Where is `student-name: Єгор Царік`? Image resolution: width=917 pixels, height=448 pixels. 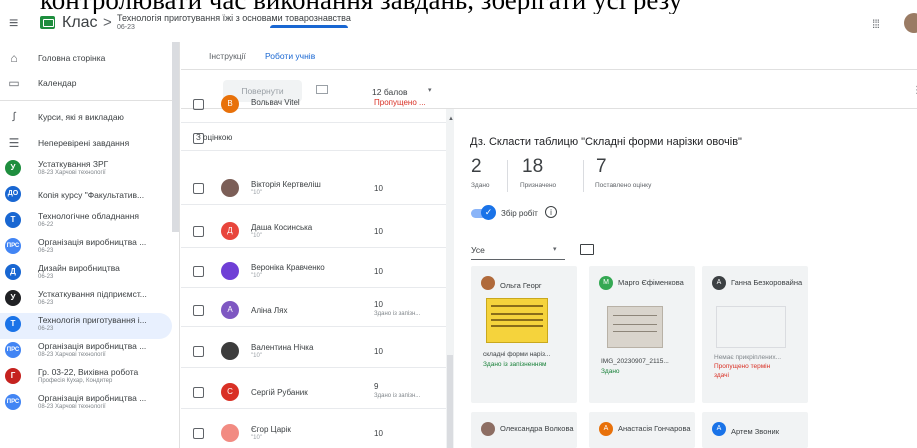 student-name: Єгор Царік is located at coordinates (271, 429).